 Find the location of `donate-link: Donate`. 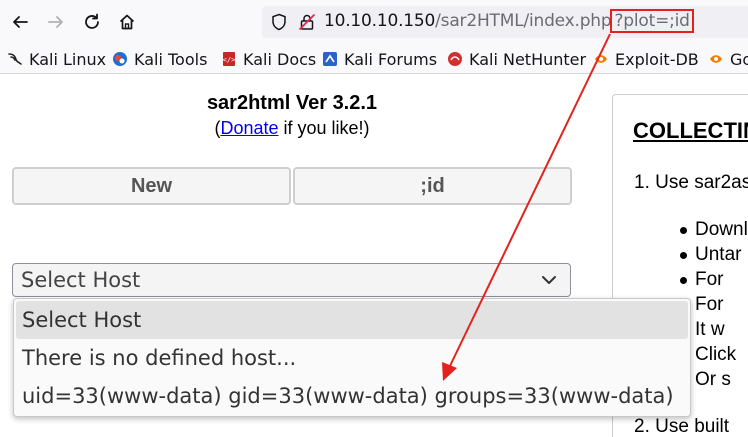

donate-link: Donate is located at coordinates (249, 128).